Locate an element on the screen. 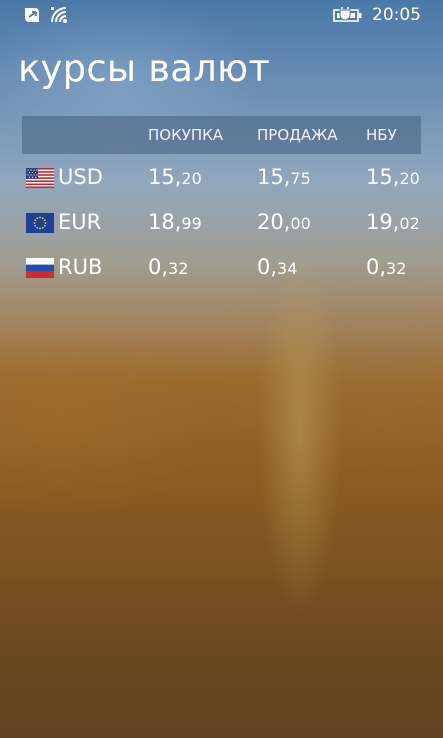  header-buy: ПОКУПКА is located at coordinates (186, 135).